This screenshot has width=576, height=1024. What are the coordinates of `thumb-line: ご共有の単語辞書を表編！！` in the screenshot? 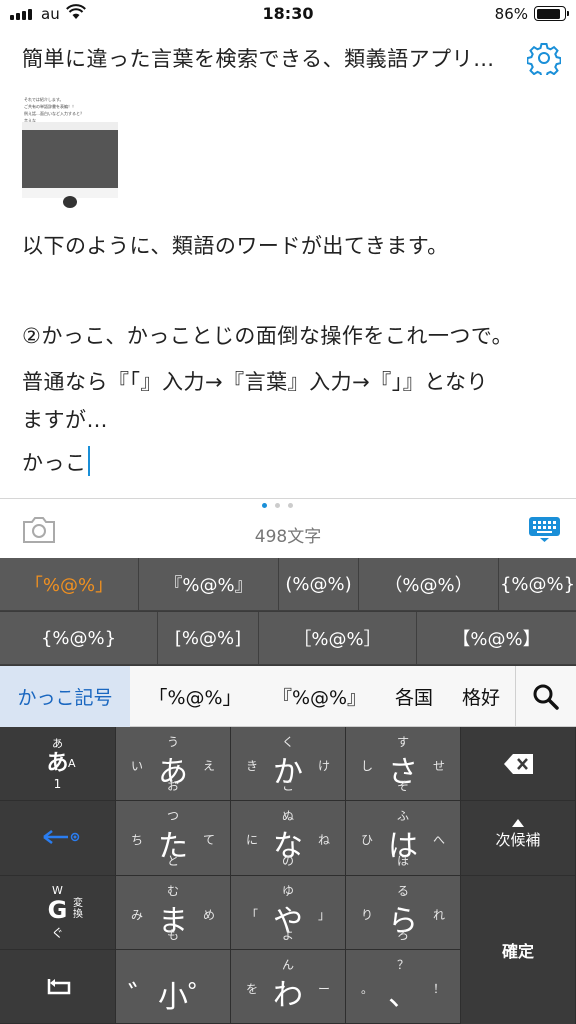 It's located at (50, 106).